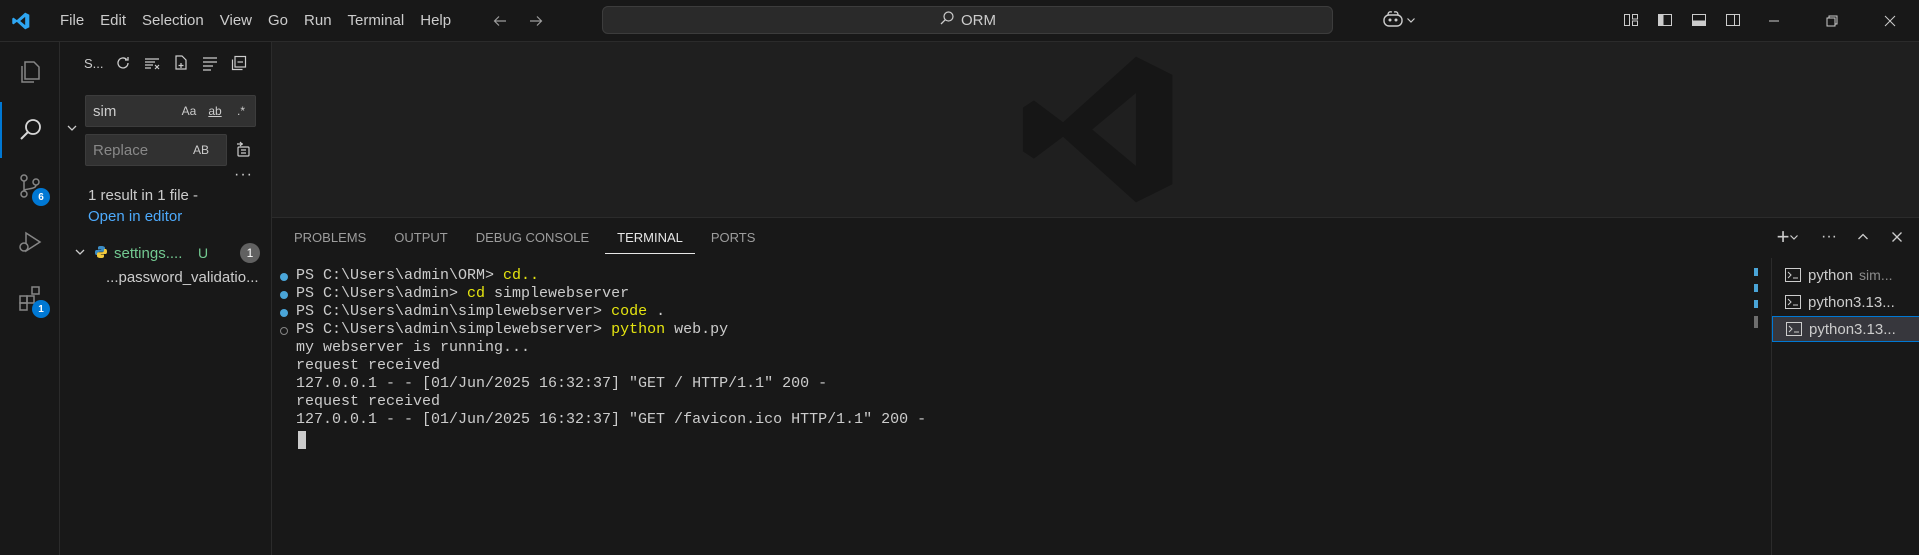  I want to click on toggle-primary-sidebar-icon, so click(1665, 20).